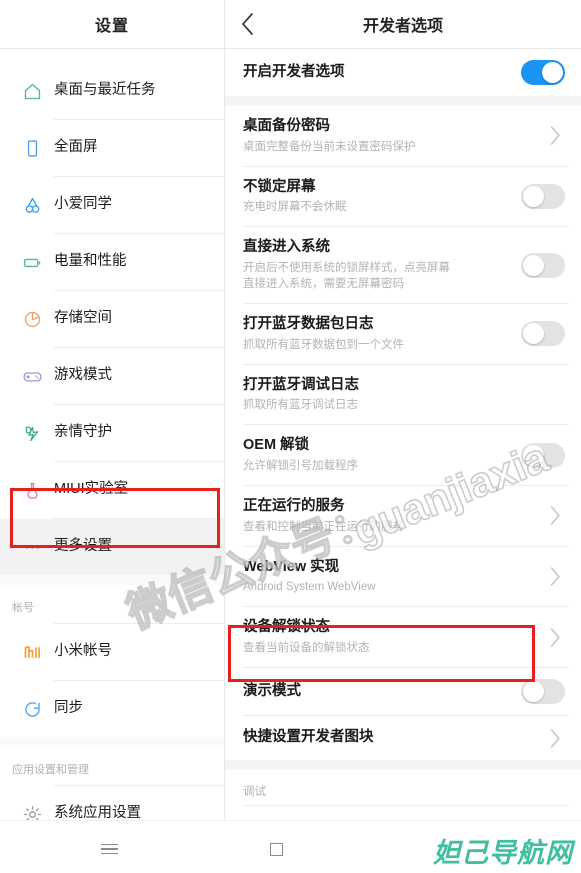 The image size is (581, 873). I want to click on storage-pie-icon, so click(32, 319).